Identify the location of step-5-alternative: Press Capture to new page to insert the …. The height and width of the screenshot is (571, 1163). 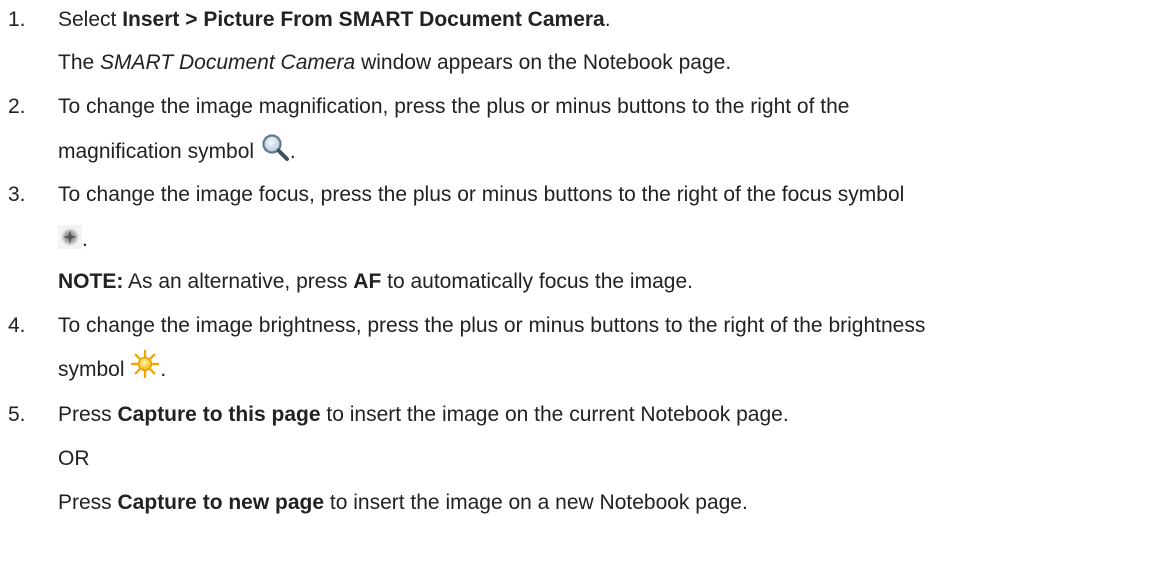
(403, 502).